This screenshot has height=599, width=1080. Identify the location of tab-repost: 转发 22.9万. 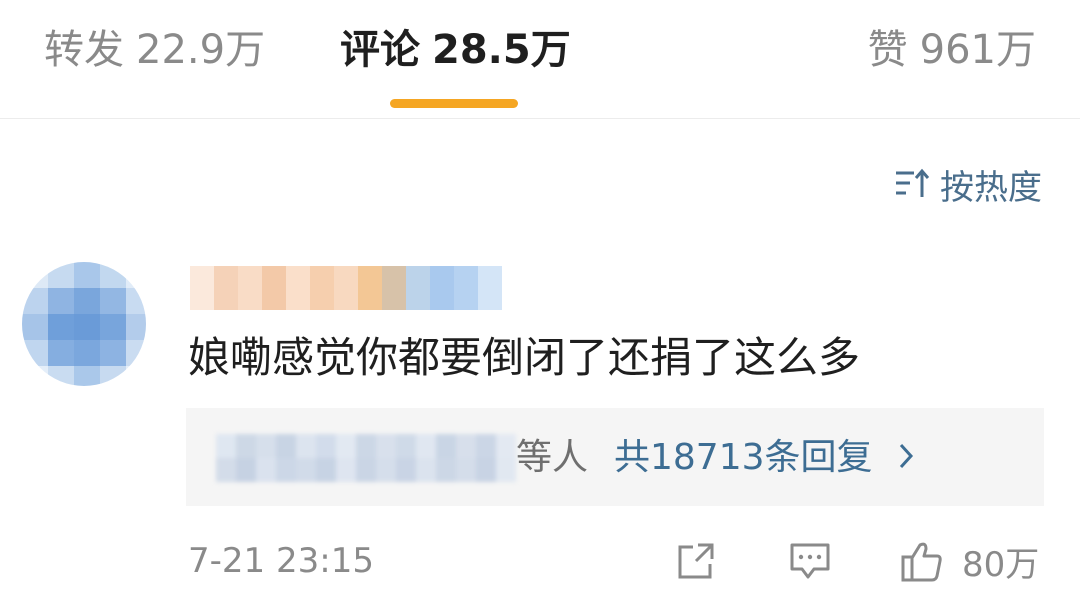
(154, 50).